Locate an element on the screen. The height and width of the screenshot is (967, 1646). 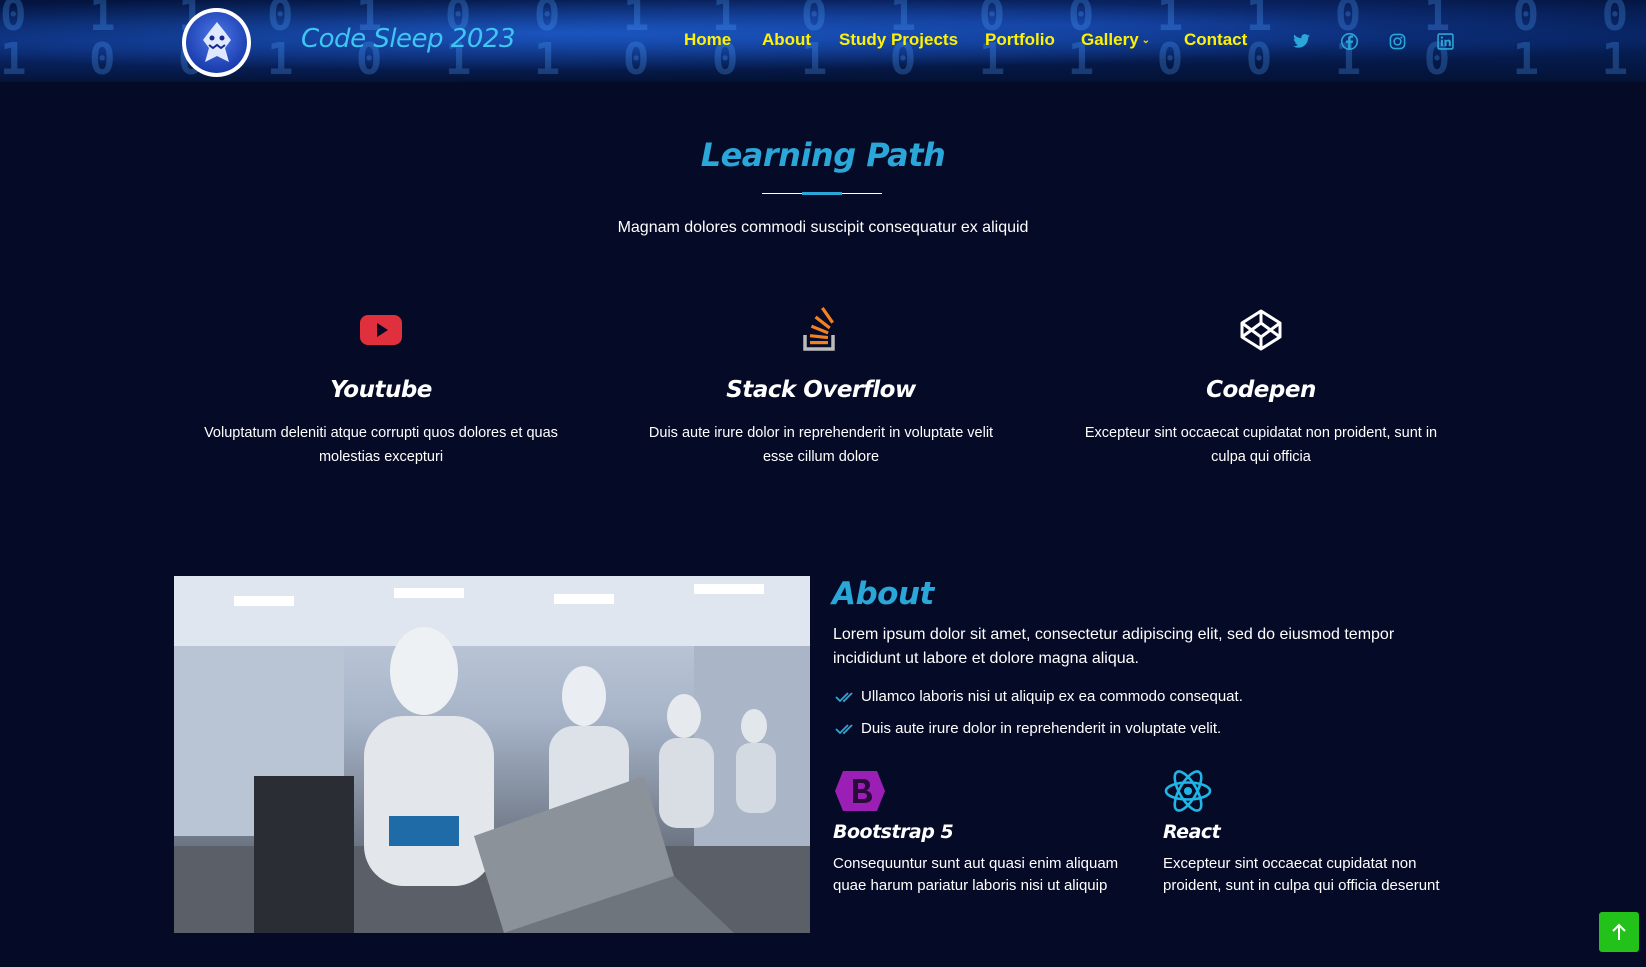
feature-title: Bootstrap 5 is located at coordinates (893, 832).